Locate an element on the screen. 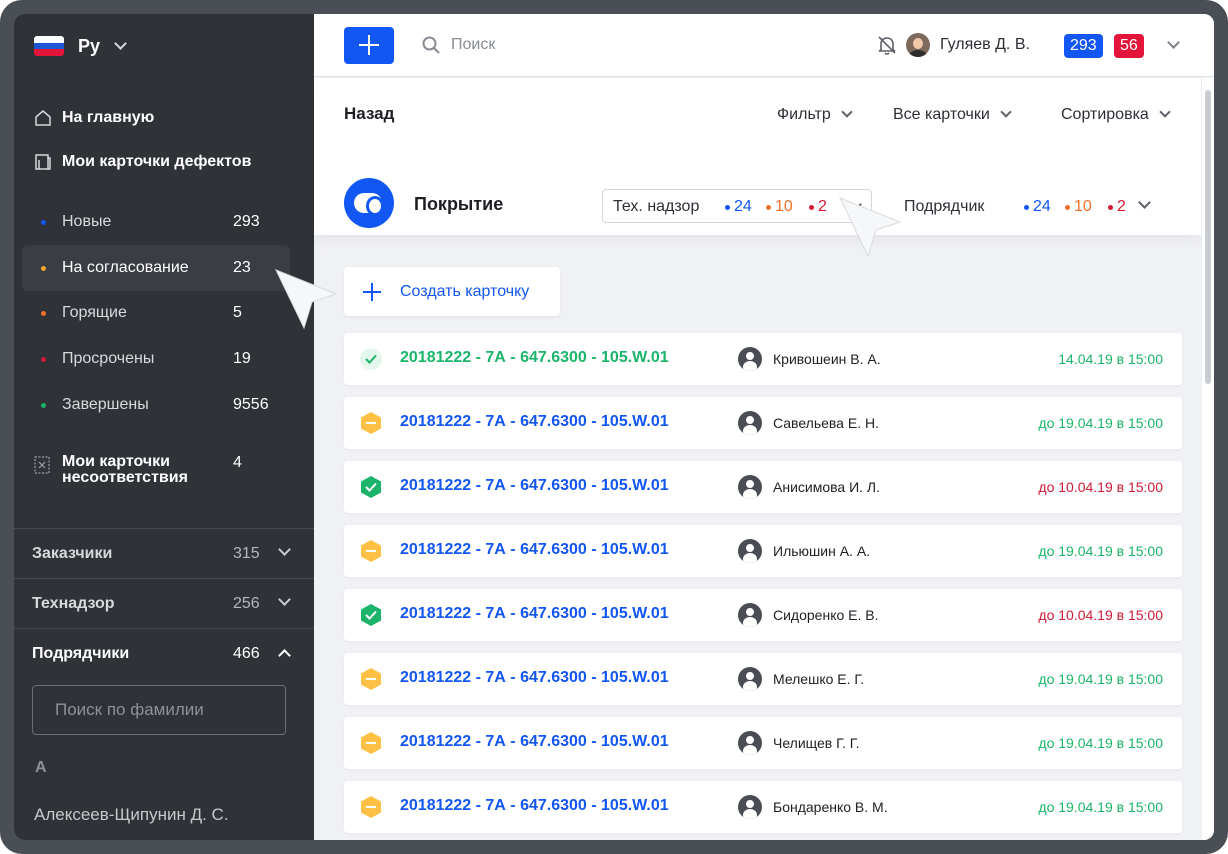 This screenshot has height=854, width=1228. status-count: 5 is located at coordinates (237, 312).